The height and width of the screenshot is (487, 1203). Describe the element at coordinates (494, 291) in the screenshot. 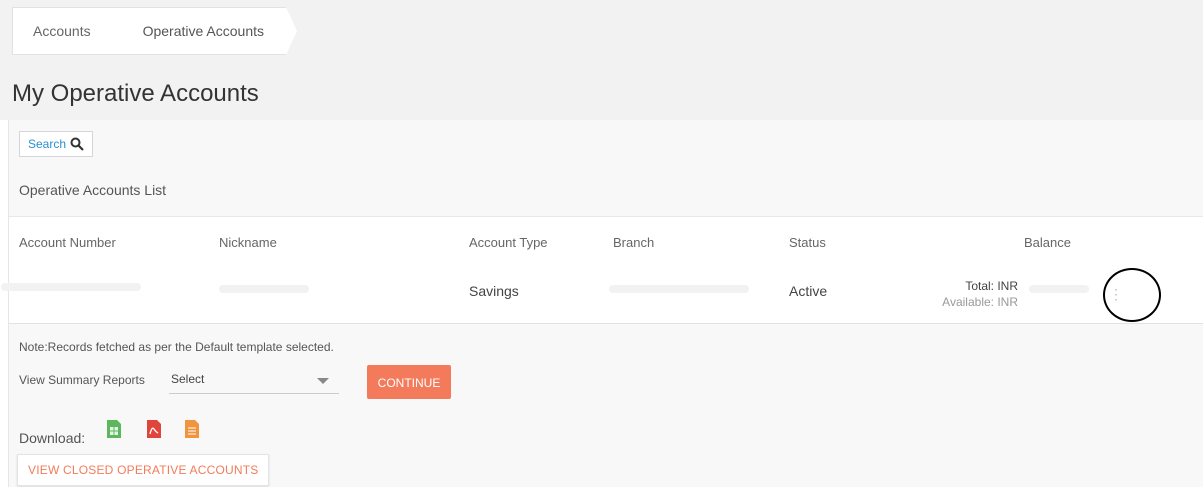

I see `account-type-value: Savings` at that location.